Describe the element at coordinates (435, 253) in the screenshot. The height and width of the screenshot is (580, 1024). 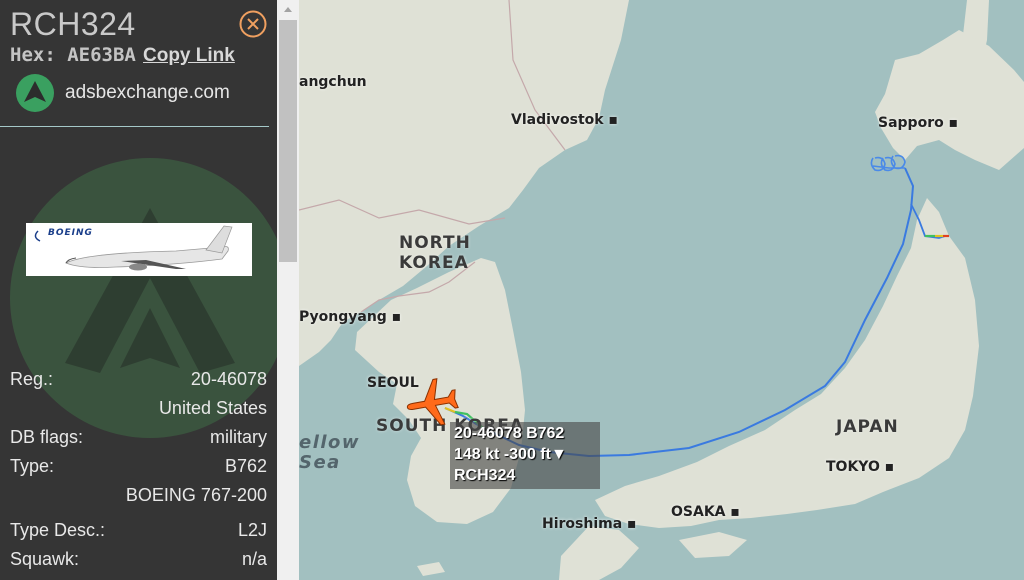
I see `country-label-north-korea: NORTH KOREA` at that location.